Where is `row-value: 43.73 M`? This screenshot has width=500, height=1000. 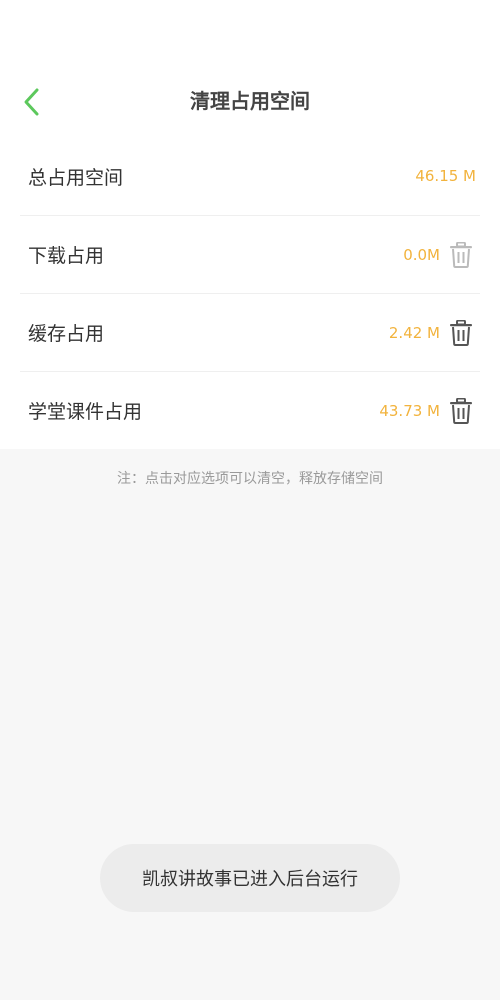 row-value: 43.73 M is located at coordinates (409, 410).